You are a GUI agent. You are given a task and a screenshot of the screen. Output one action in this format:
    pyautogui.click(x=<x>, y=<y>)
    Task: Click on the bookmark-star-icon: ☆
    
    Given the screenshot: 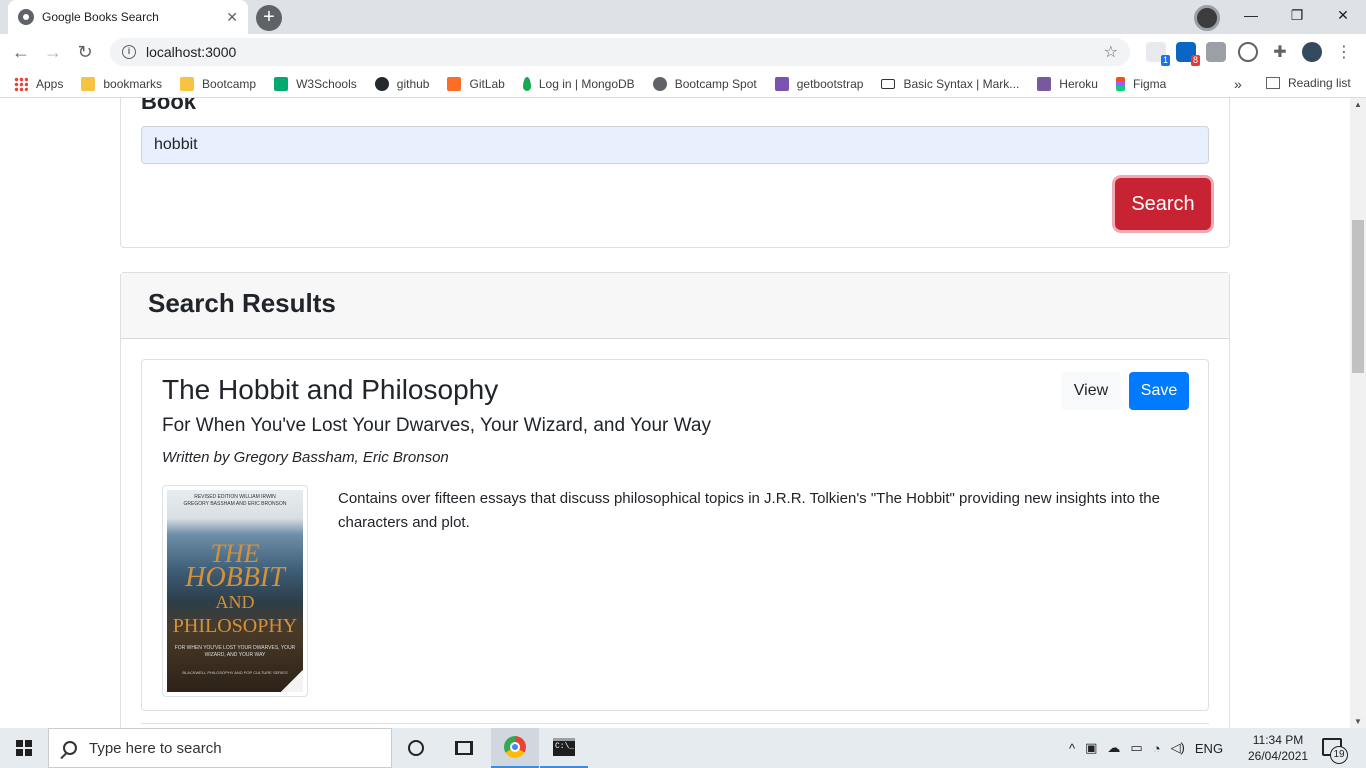 What is the action you would take?
    pyautogui.click(x=1111, y=52)
    